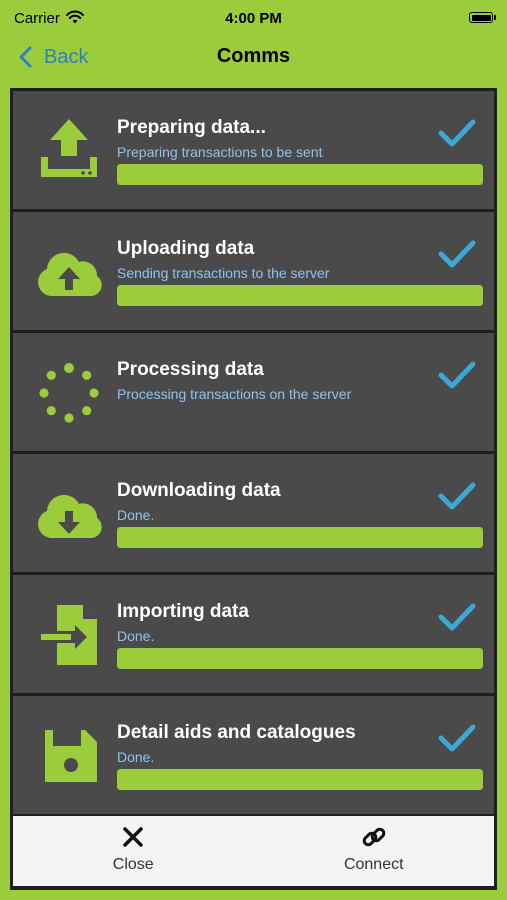 The height and width of the screenshot is (900, 507). Describe the element at coordinates (190, 369) in the screenshot. I see `step-title: Processing data` at that location.